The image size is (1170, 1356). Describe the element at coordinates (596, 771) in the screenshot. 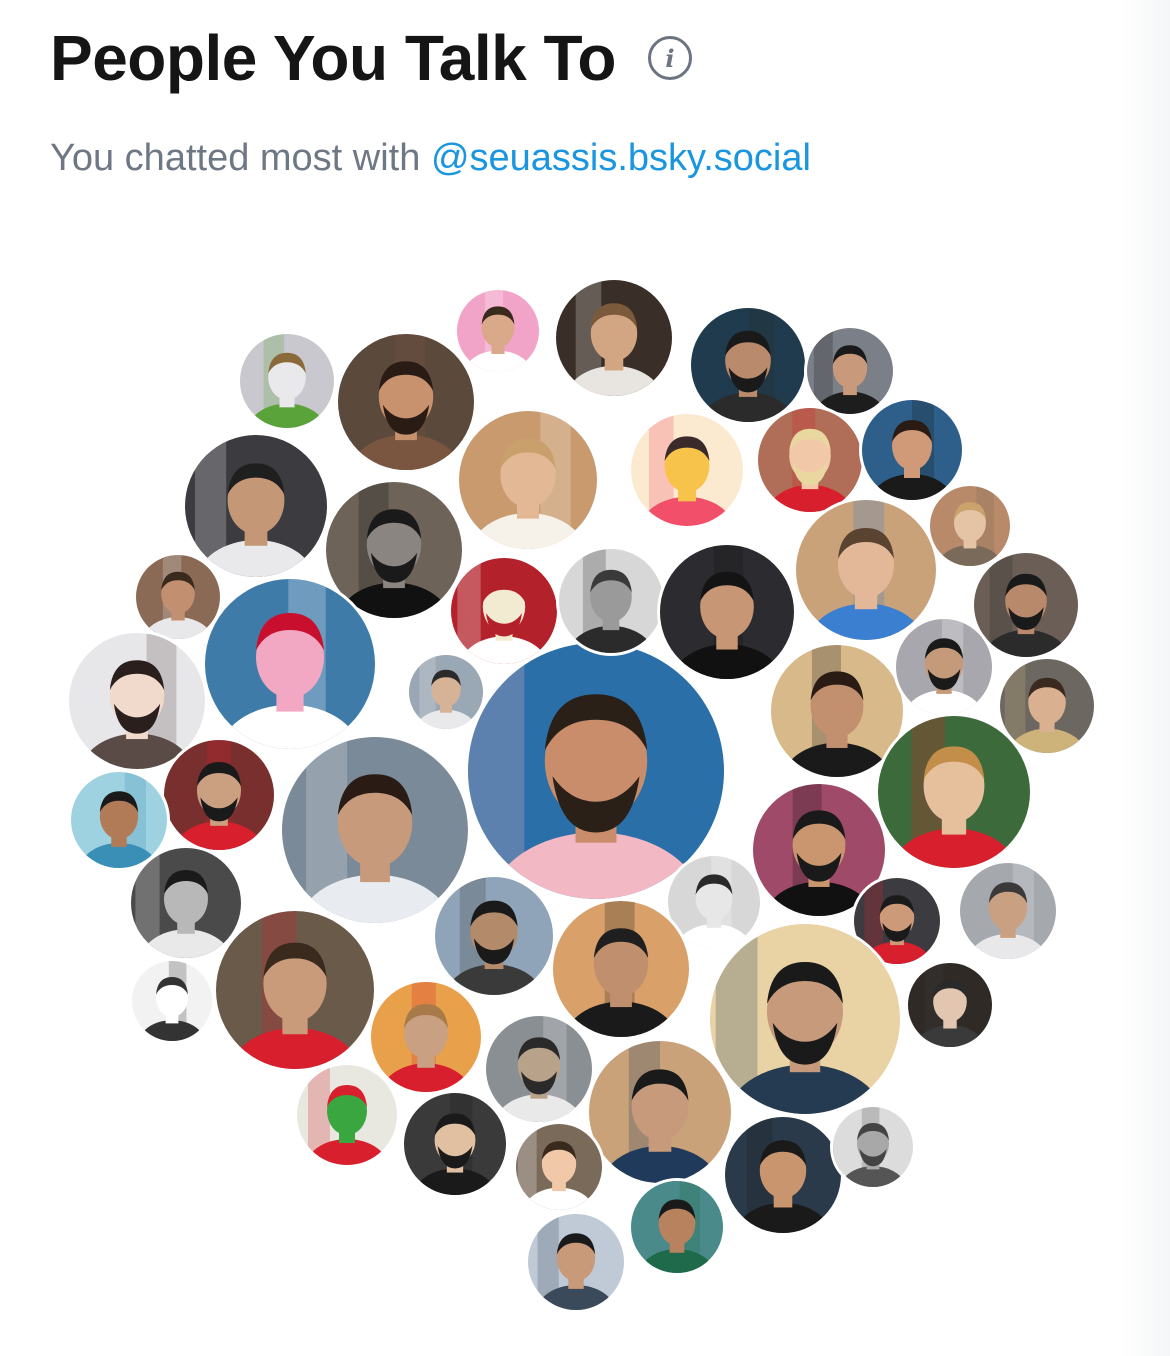

I see `top-contact-avatar` at that location.